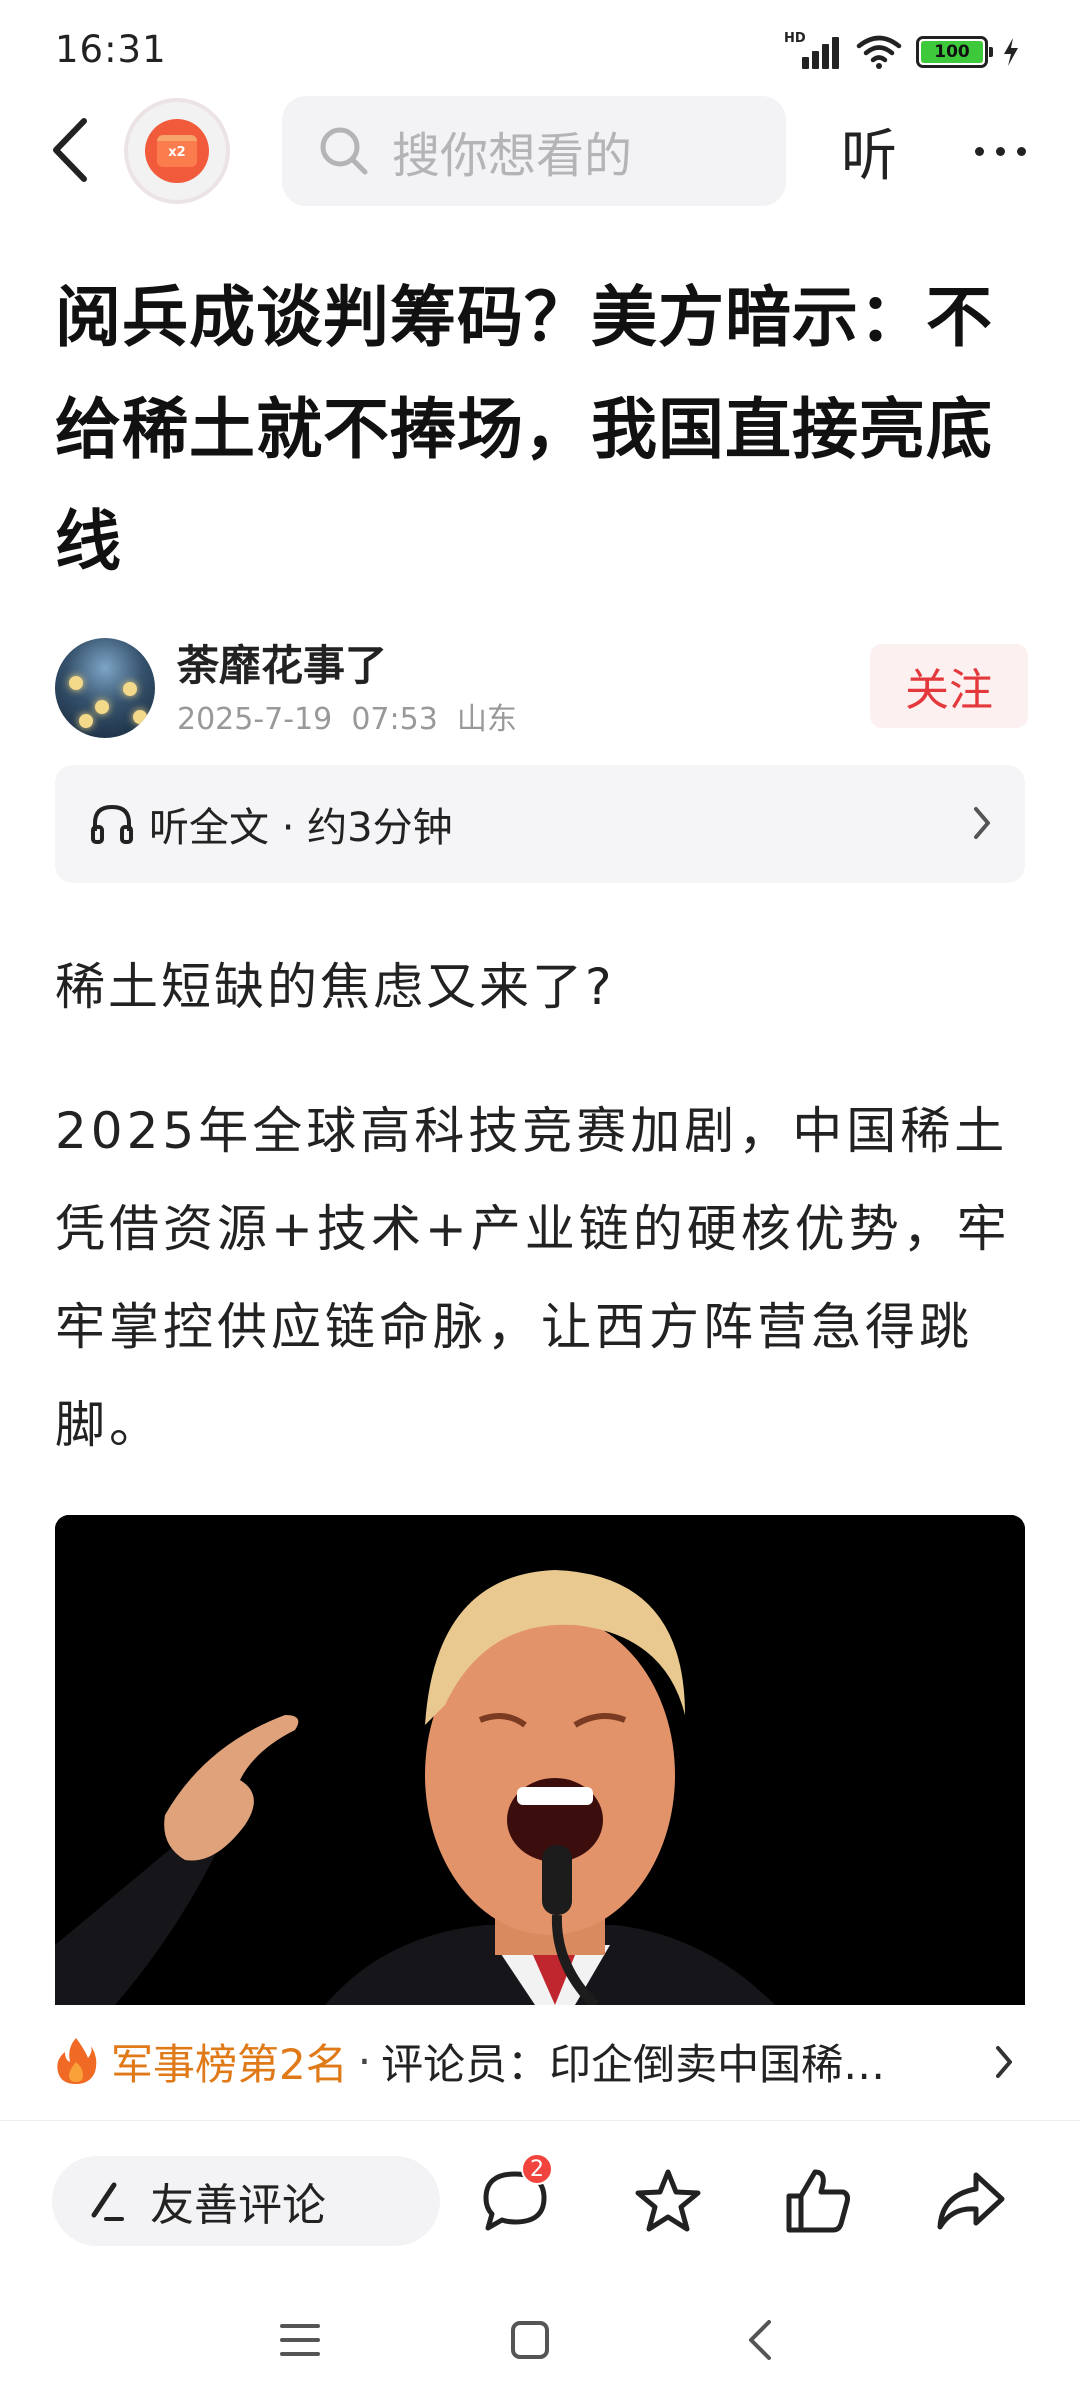 Image resolution: width=1080 pixels, height=2400 pixels. Describe the element at coordinates (107, 2201) in the screenshot. I see `pen-icon` at that location.